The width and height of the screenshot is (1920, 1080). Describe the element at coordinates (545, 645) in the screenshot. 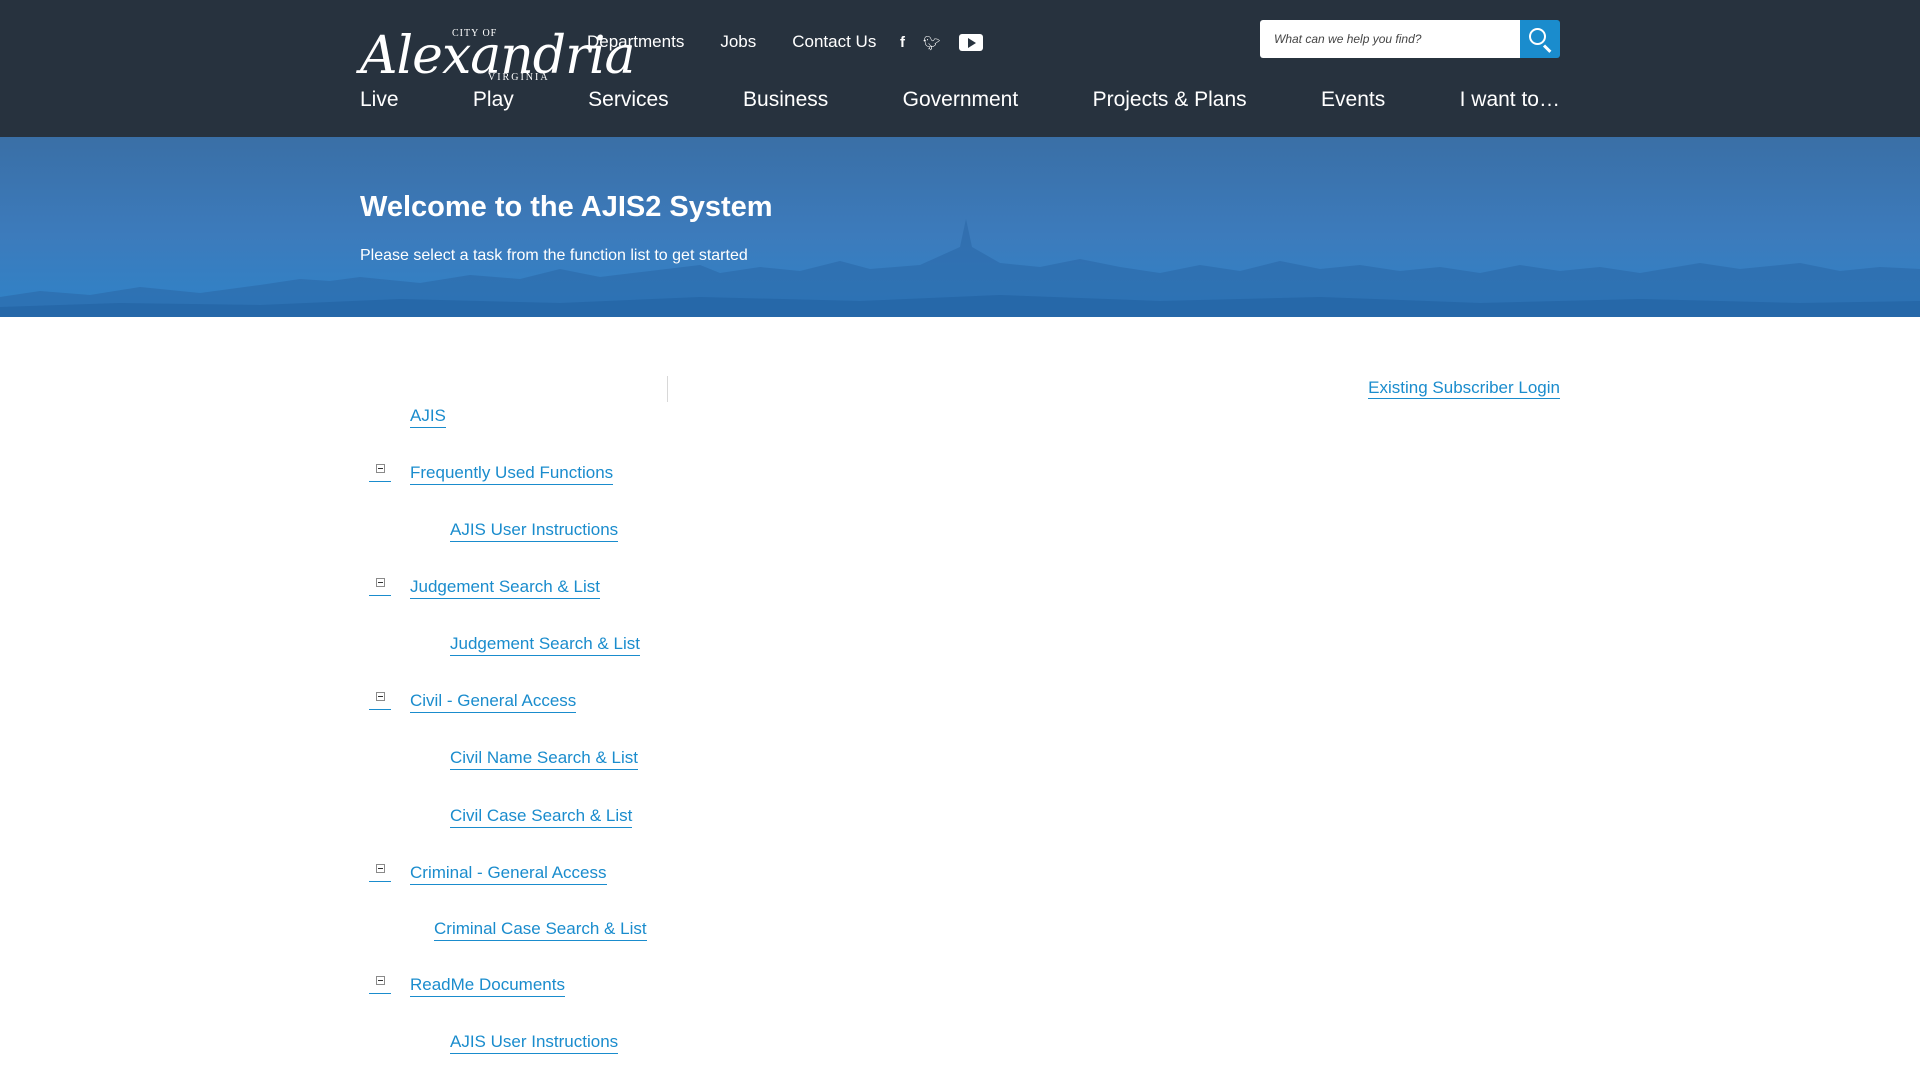

I see `tree-item-judgement-search: Judgement Search & List` at that location.